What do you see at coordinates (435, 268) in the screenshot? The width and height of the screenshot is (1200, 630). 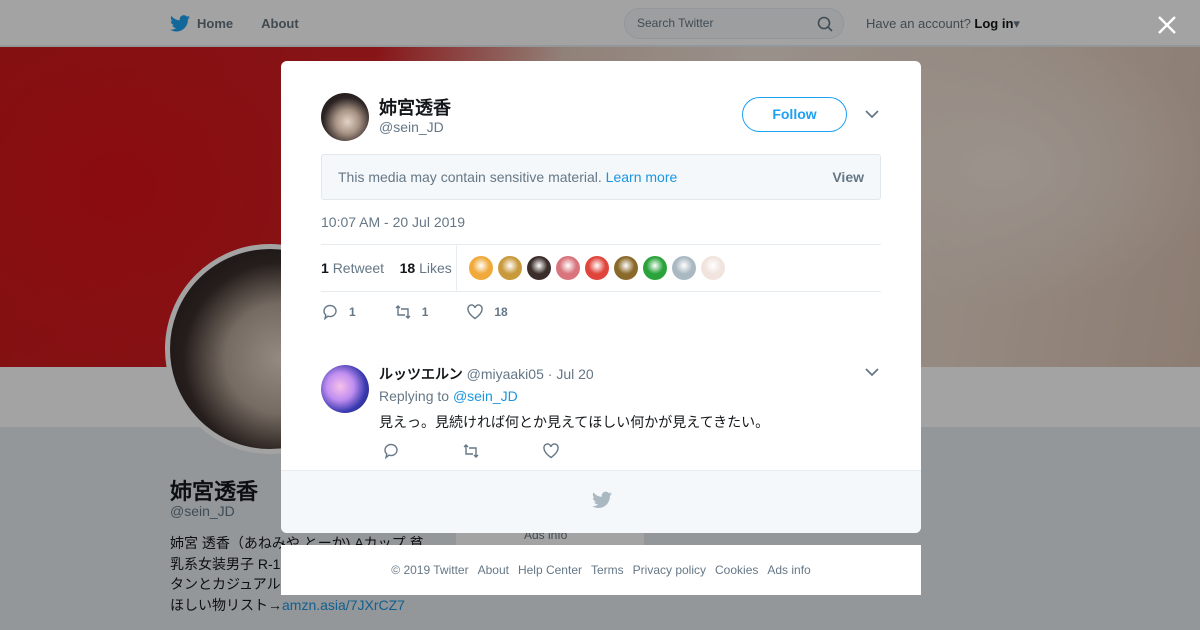 I see `like-label: Likes` at bounding box center [435, 268].